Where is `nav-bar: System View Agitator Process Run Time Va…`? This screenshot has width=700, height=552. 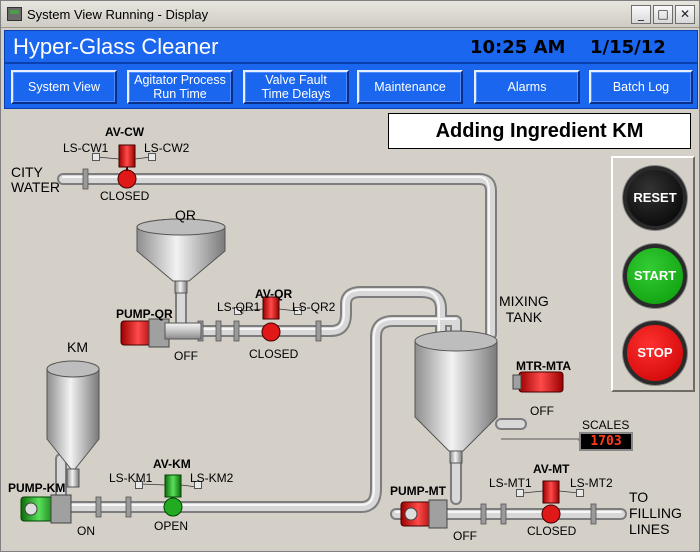
nav-bar: System View Agitator Process Run Time Va… is located at coordinates (351, 86).